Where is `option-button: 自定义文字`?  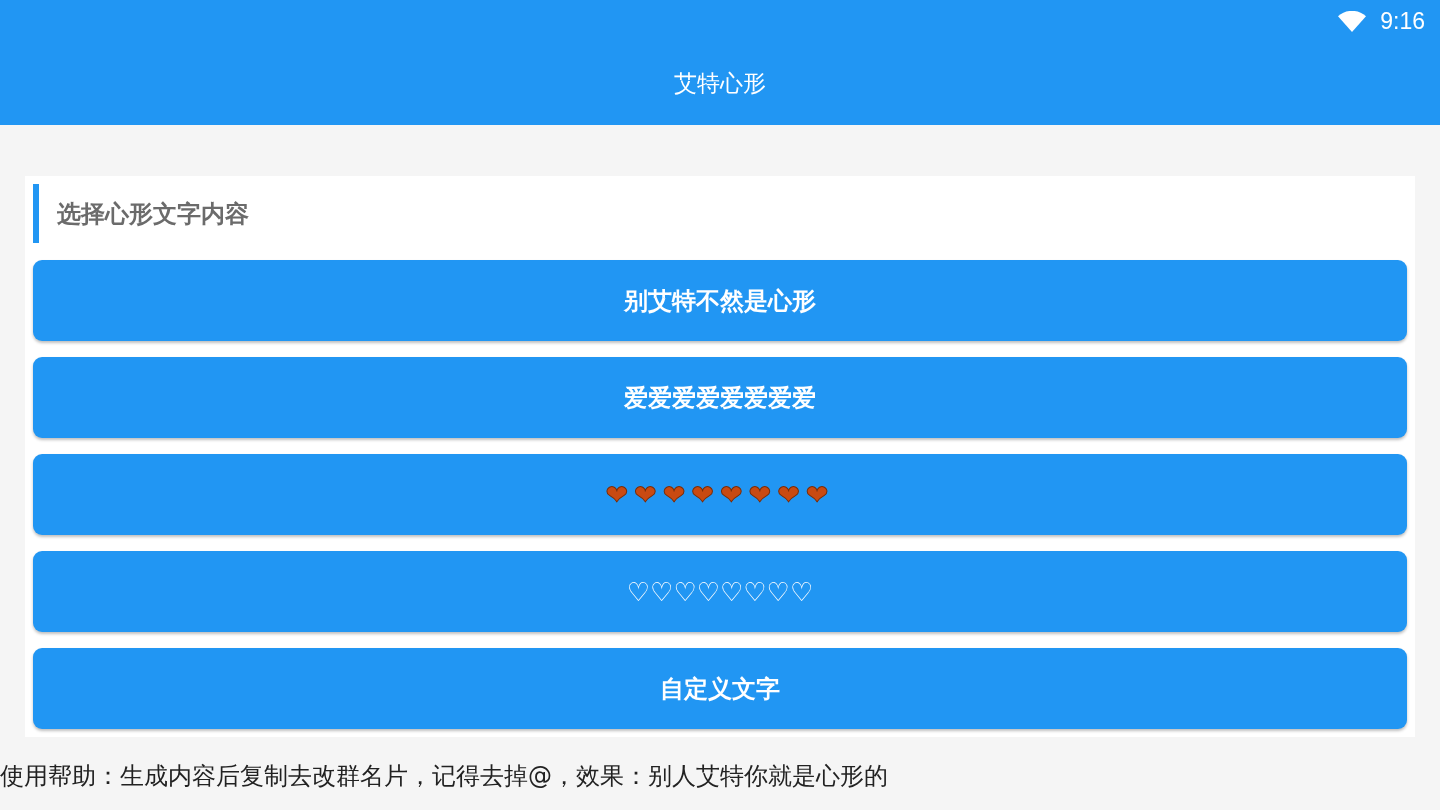
option-button: 自定义文字 is located at coordinates (720, 688).